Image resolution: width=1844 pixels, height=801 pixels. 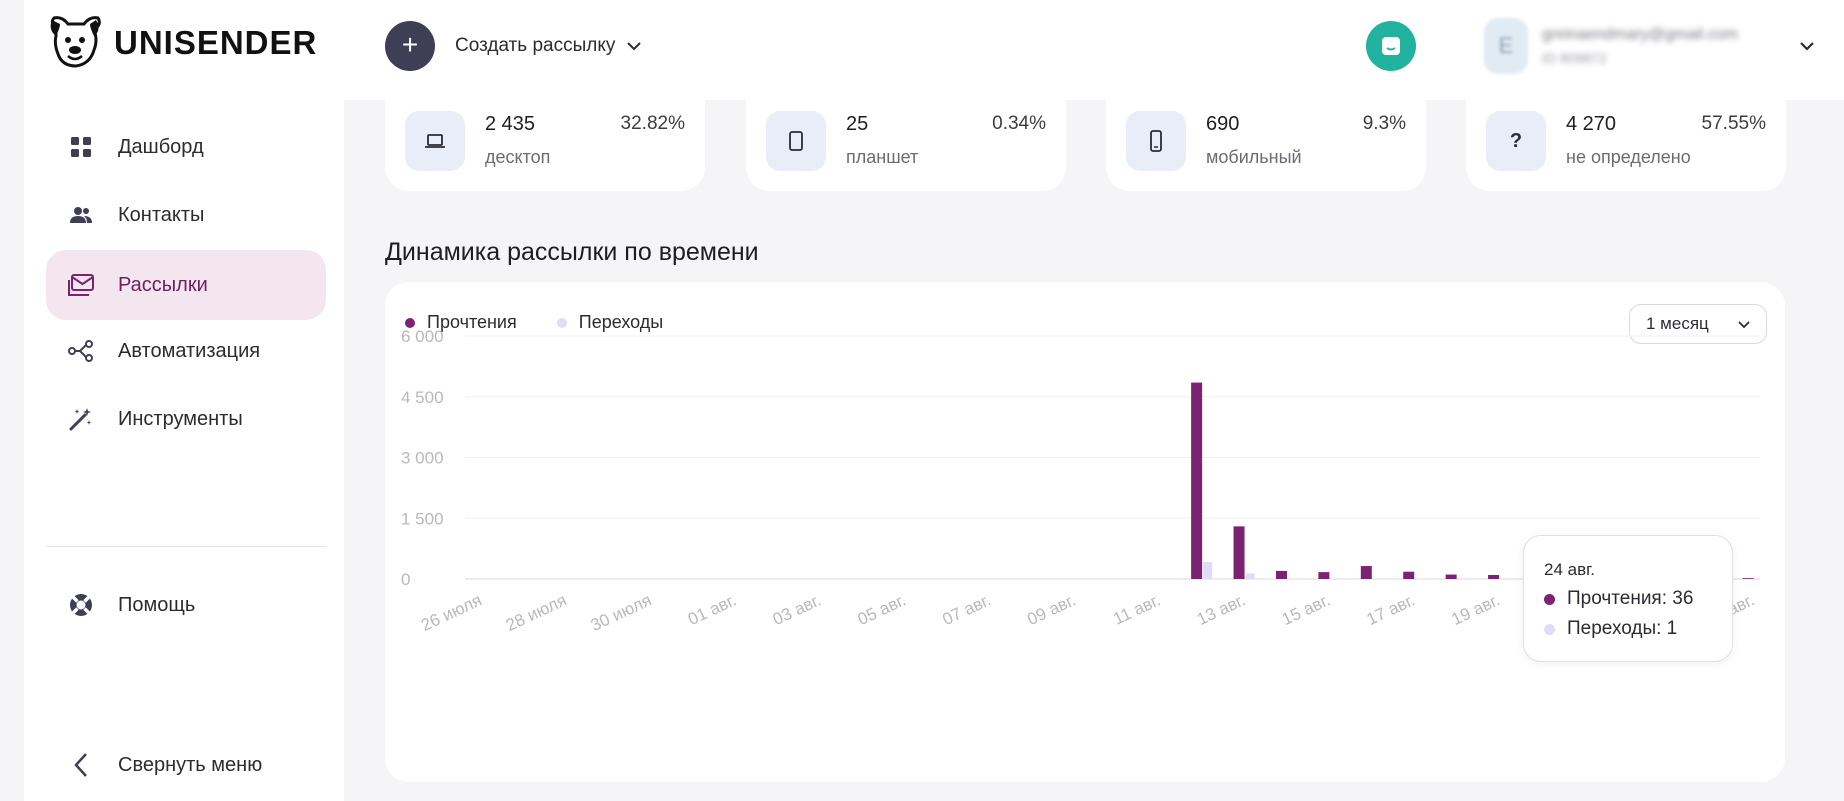 What do you see at coordinates (1549, 599) in the screenshot?
I see `tooltip-dot-reads` at bounding box center [1549, 599].